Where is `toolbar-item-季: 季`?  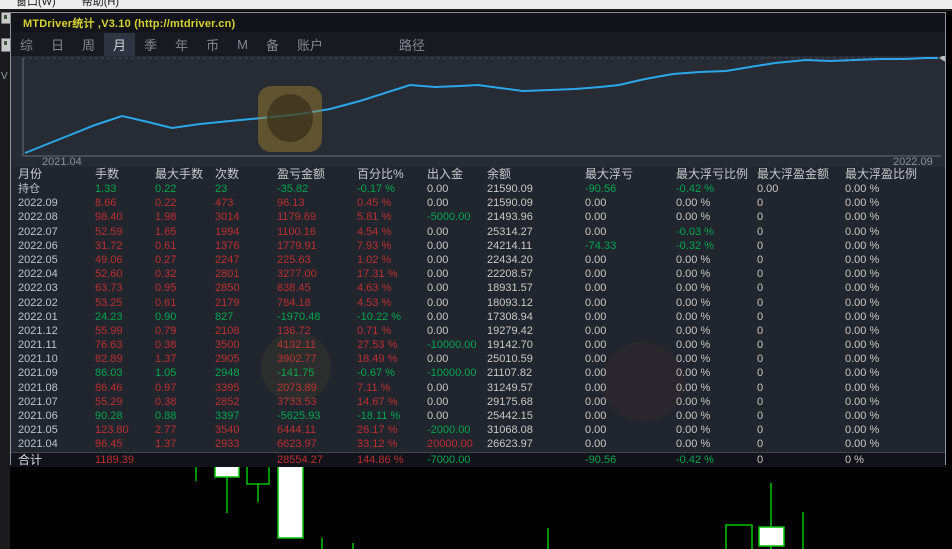 toolbar-item-季: 季 is located at coordinates (150, 44).